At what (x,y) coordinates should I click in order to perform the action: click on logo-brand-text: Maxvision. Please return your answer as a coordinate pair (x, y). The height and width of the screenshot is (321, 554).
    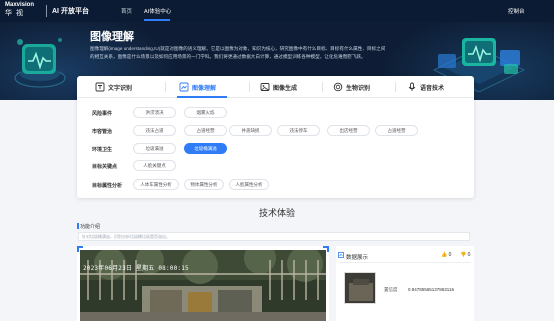
    Looking at the image, I should click on (20, 5).